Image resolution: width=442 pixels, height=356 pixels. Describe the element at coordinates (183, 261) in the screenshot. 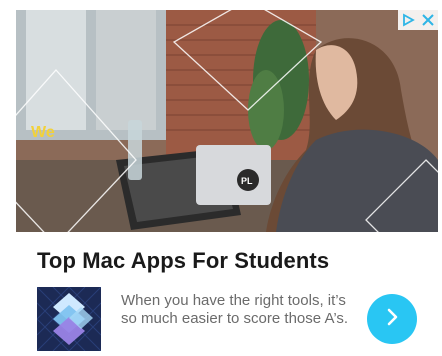

I see `ad-headline: Top Mac Apps For Students` at that location.